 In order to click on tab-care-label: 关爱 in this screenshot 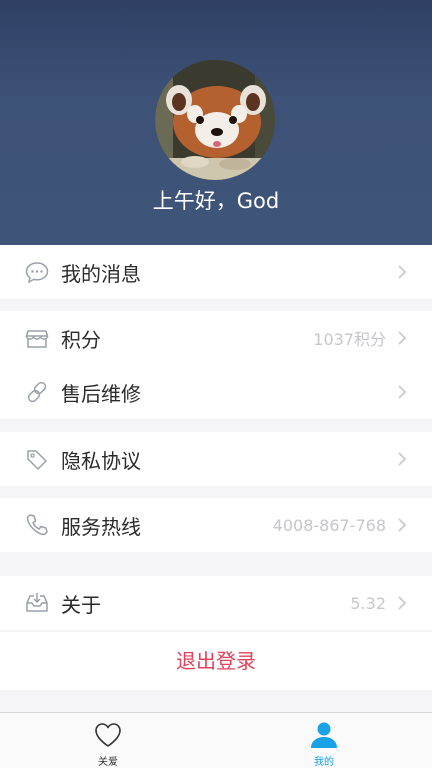, I will do `click(108, 762)`.